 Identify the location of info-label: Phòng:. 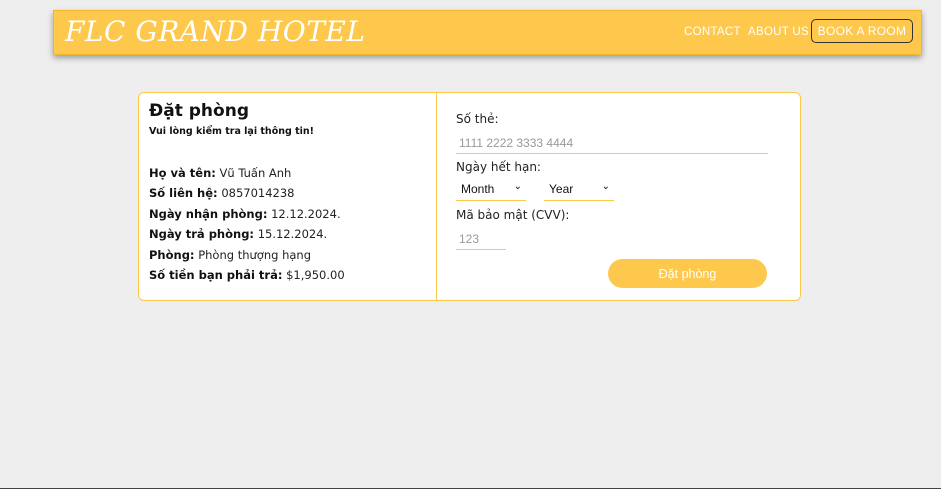
(172, 255).